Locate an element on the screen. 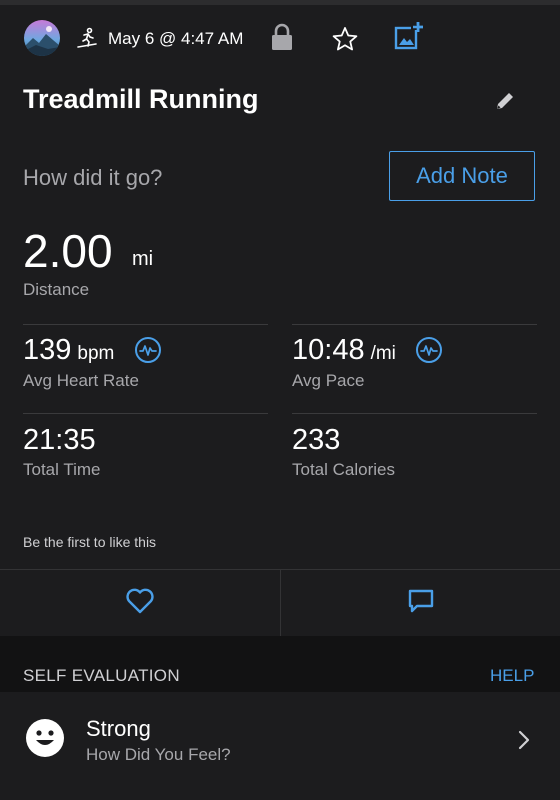 This screenshot has height=800, width=560. avg-pace-value: 10:48/mi is located at coordinates (344, 350).